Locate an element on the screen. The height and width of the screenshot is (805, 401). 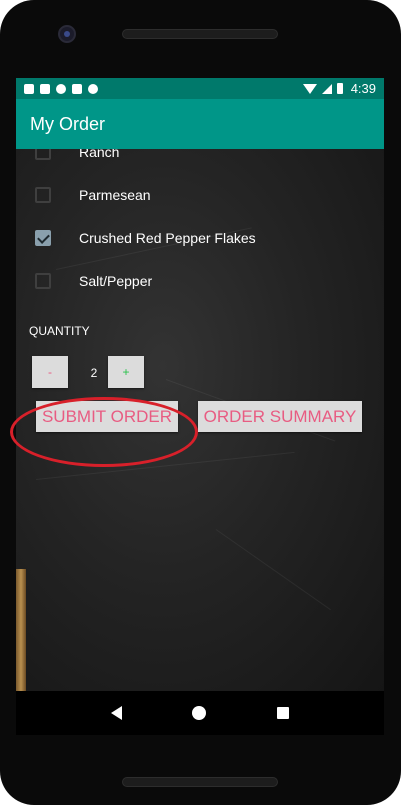
topping-row-salt-pepper: Salt/Pepper is located at coordinates (200, 281).